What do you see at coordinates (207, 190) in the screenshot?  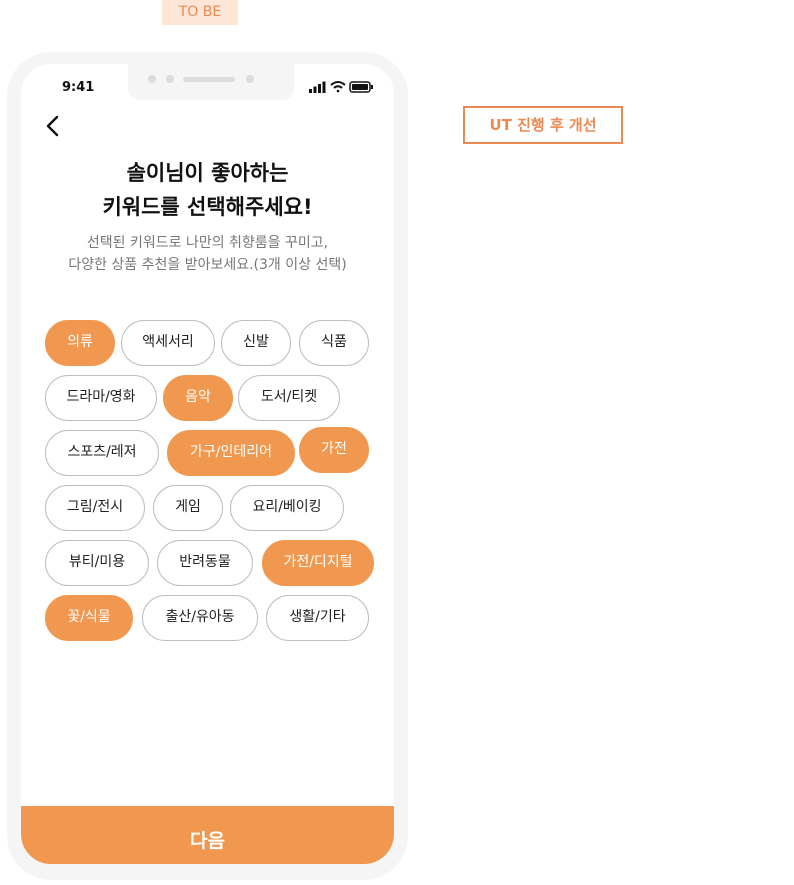 I see `page-title: 솔이님이 좋아하는 키워드를 선택해주세요!` at bounding box center [207, 190].